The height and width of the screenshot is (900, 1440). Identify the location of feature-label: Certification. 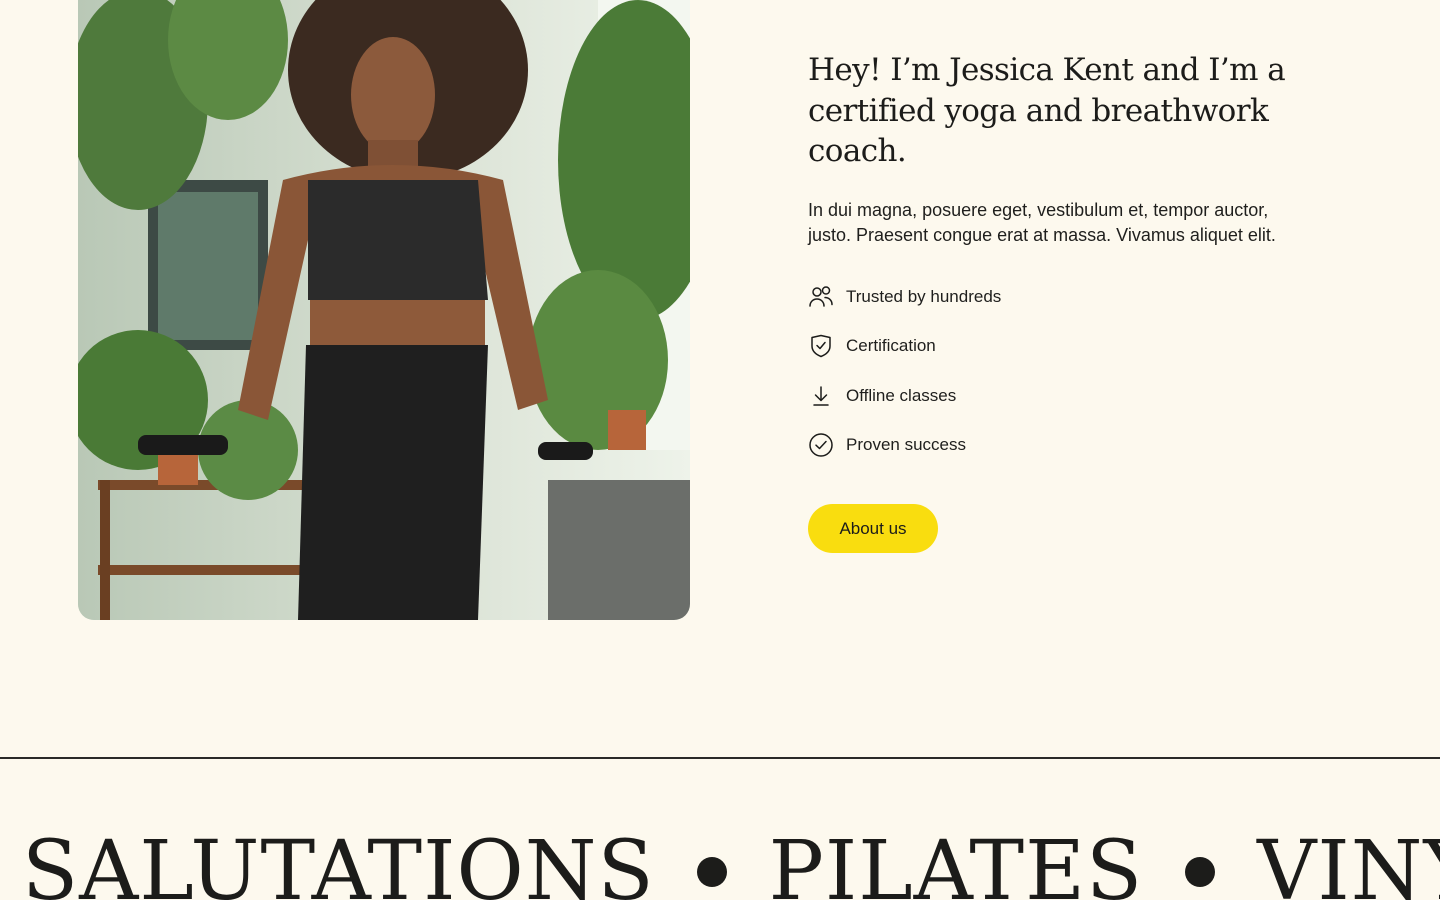
(891, 346).